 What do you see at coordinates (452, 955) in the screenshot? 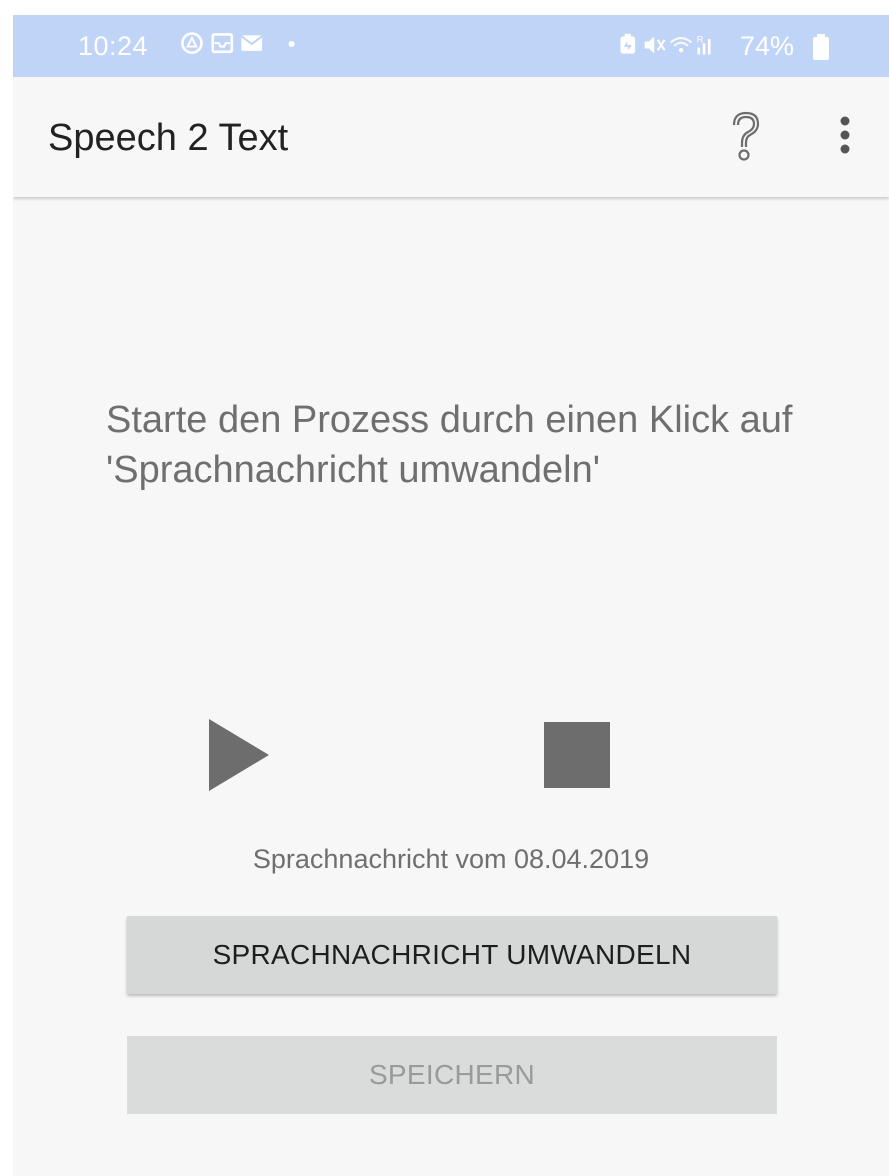
I see `convert-message-button: SPRACHNACHRICHT UMWANDELN` at bounding box center [452, 955].